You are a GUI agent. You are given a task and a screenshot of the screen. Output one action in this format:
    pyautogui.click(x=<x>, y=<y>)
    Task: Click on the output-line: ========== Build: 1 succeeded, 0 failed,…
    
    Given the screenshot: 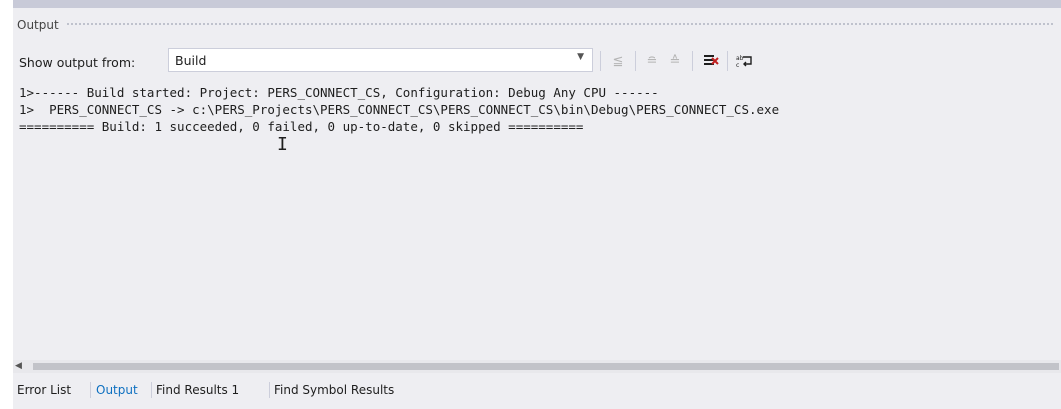 What is the action you would take?
    pyautogui.click(x=301, y=126)
    